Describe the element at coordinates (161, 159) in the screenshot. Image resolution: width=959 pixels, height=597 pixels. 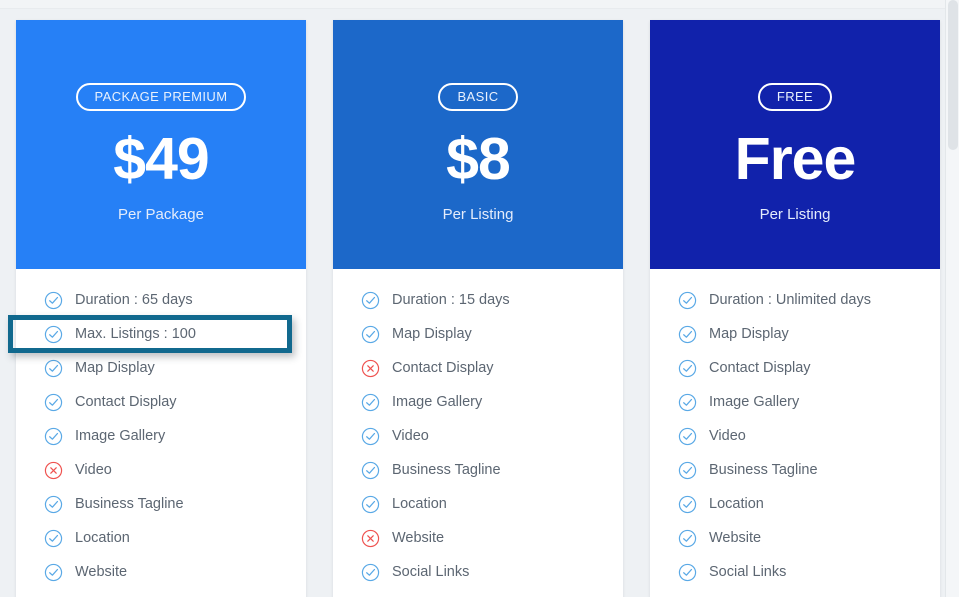
I see `plan-price: $49` at that location.